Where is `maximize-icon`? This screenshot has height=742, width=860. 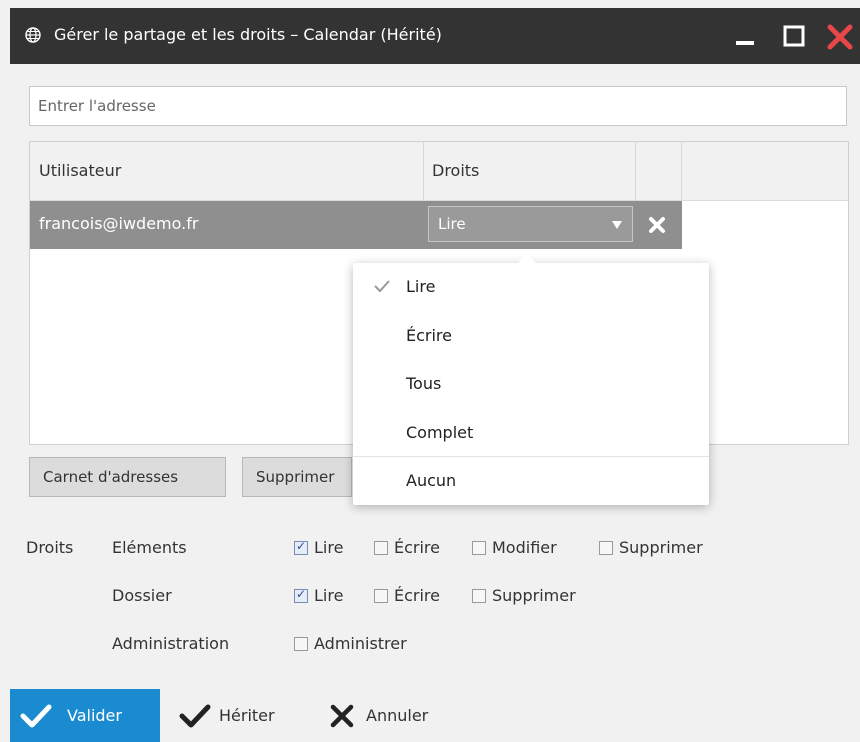
maximize-icon is located at coordinates (795, 37).